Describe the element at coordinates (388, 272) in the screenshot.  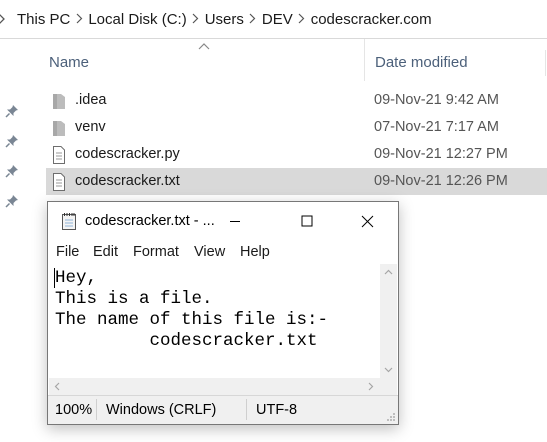
I see `scroll-up-icon` at that location.